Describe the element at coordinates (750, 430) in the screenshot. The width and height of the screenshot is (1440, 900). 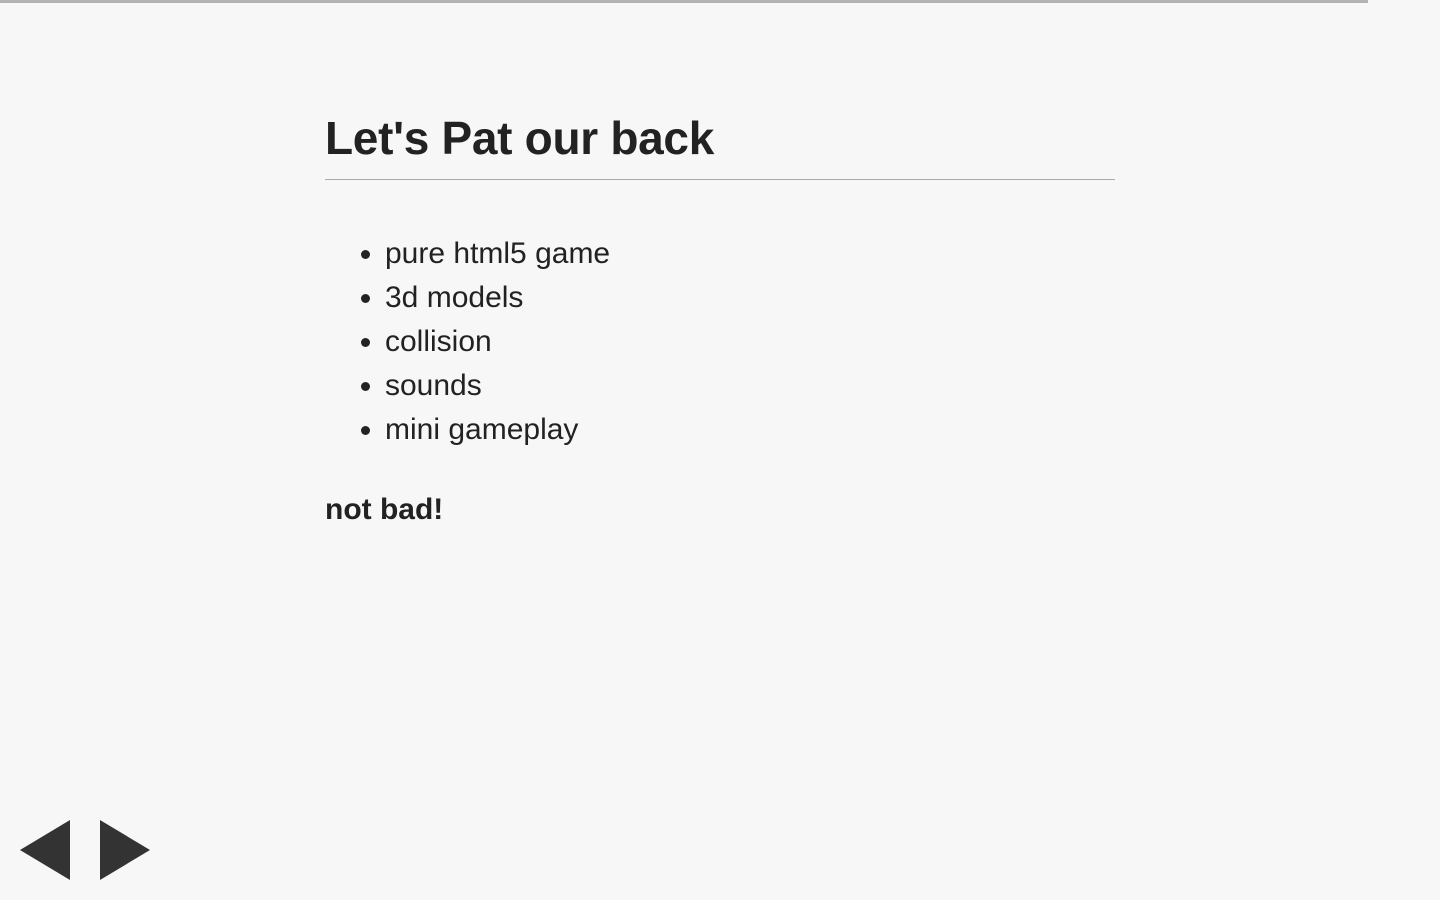
I see `list-item: mini gameplay` at that location.